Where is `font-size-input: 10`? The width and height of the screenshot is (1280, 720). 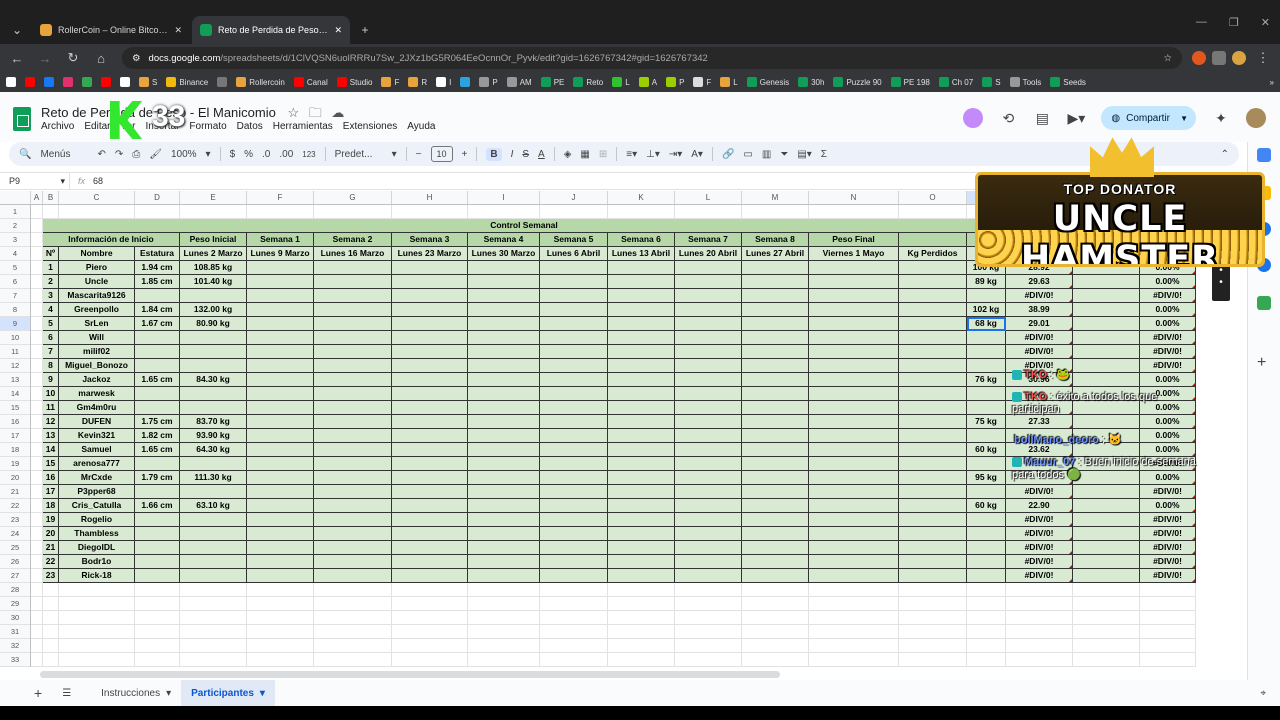 font-size-input: 10 is located at coordinates (441, 154).